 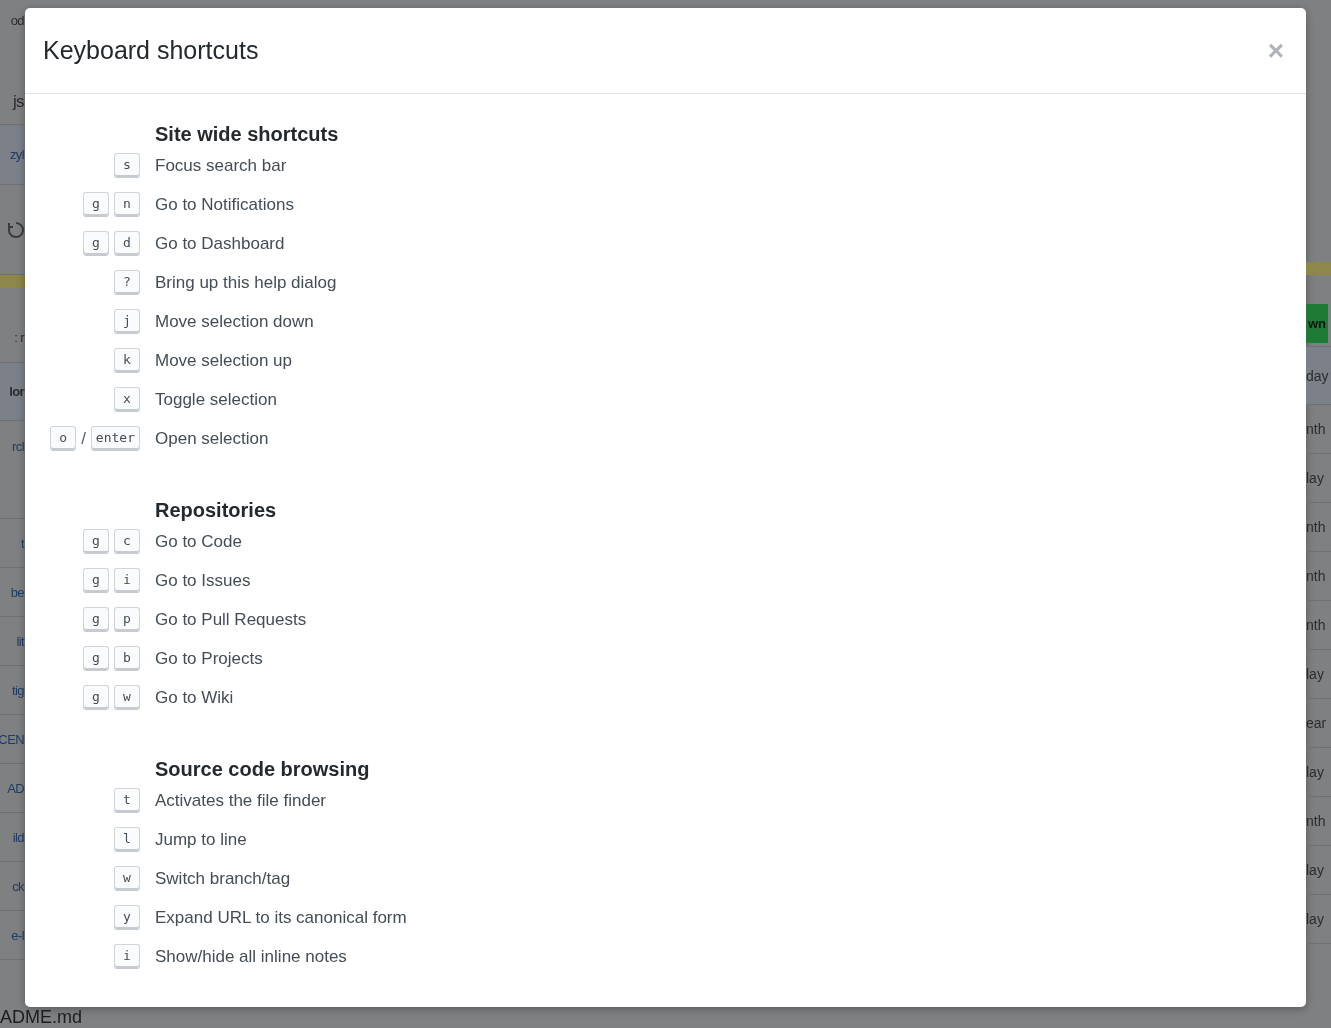 What do you see at coordinates (127, 321) in the screenshot?
I see `key: j` at bounding box center [127, 321].